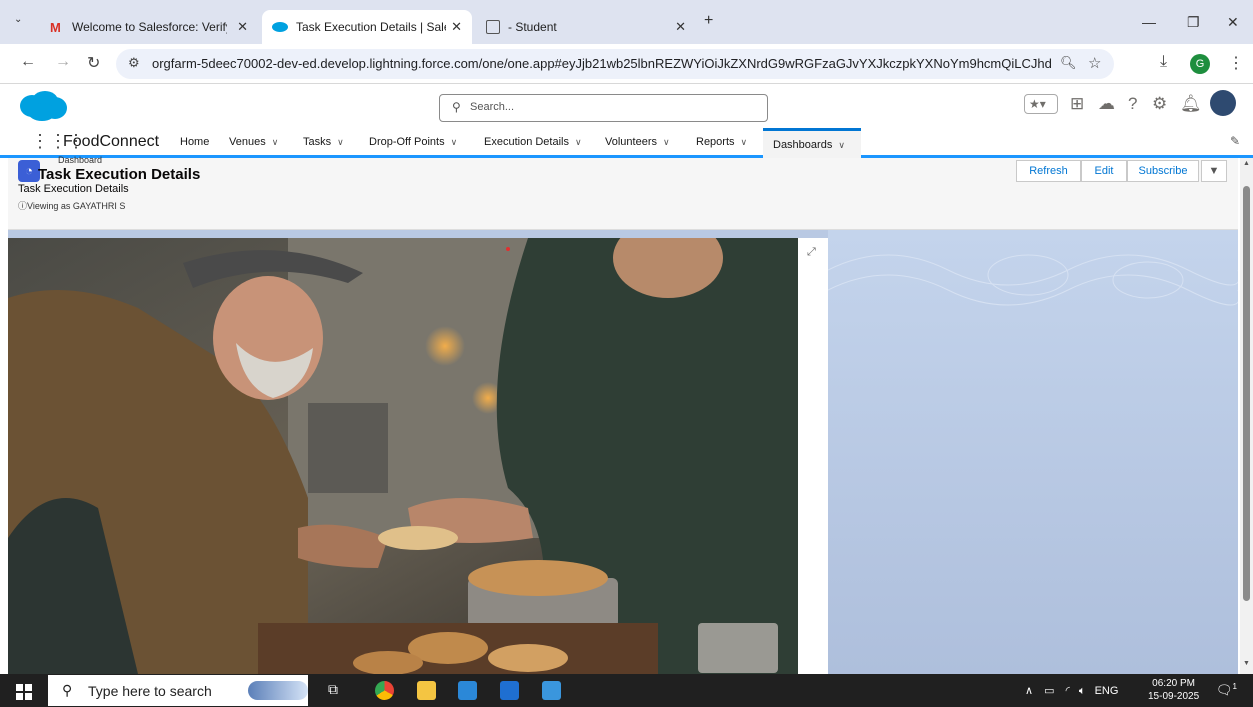 Image resolution: width=1253 pixels, height=707 pixels. What do you see at coordinates (80, 160) in the screenshot?
I see `object-label: Dashboard` at bounding box center [80, 160].